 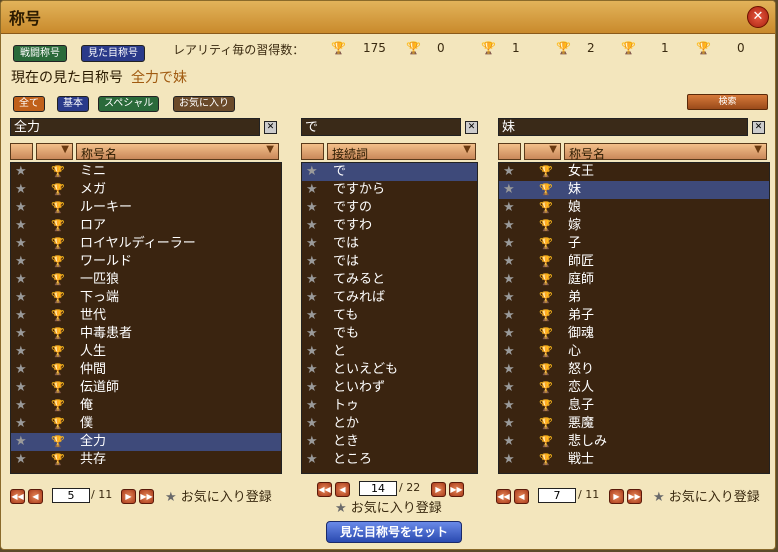 What do you see at coordinates (389, 442) in the screenshot?
I see `list-item: ★ とき` at bounding box center [389, 442].